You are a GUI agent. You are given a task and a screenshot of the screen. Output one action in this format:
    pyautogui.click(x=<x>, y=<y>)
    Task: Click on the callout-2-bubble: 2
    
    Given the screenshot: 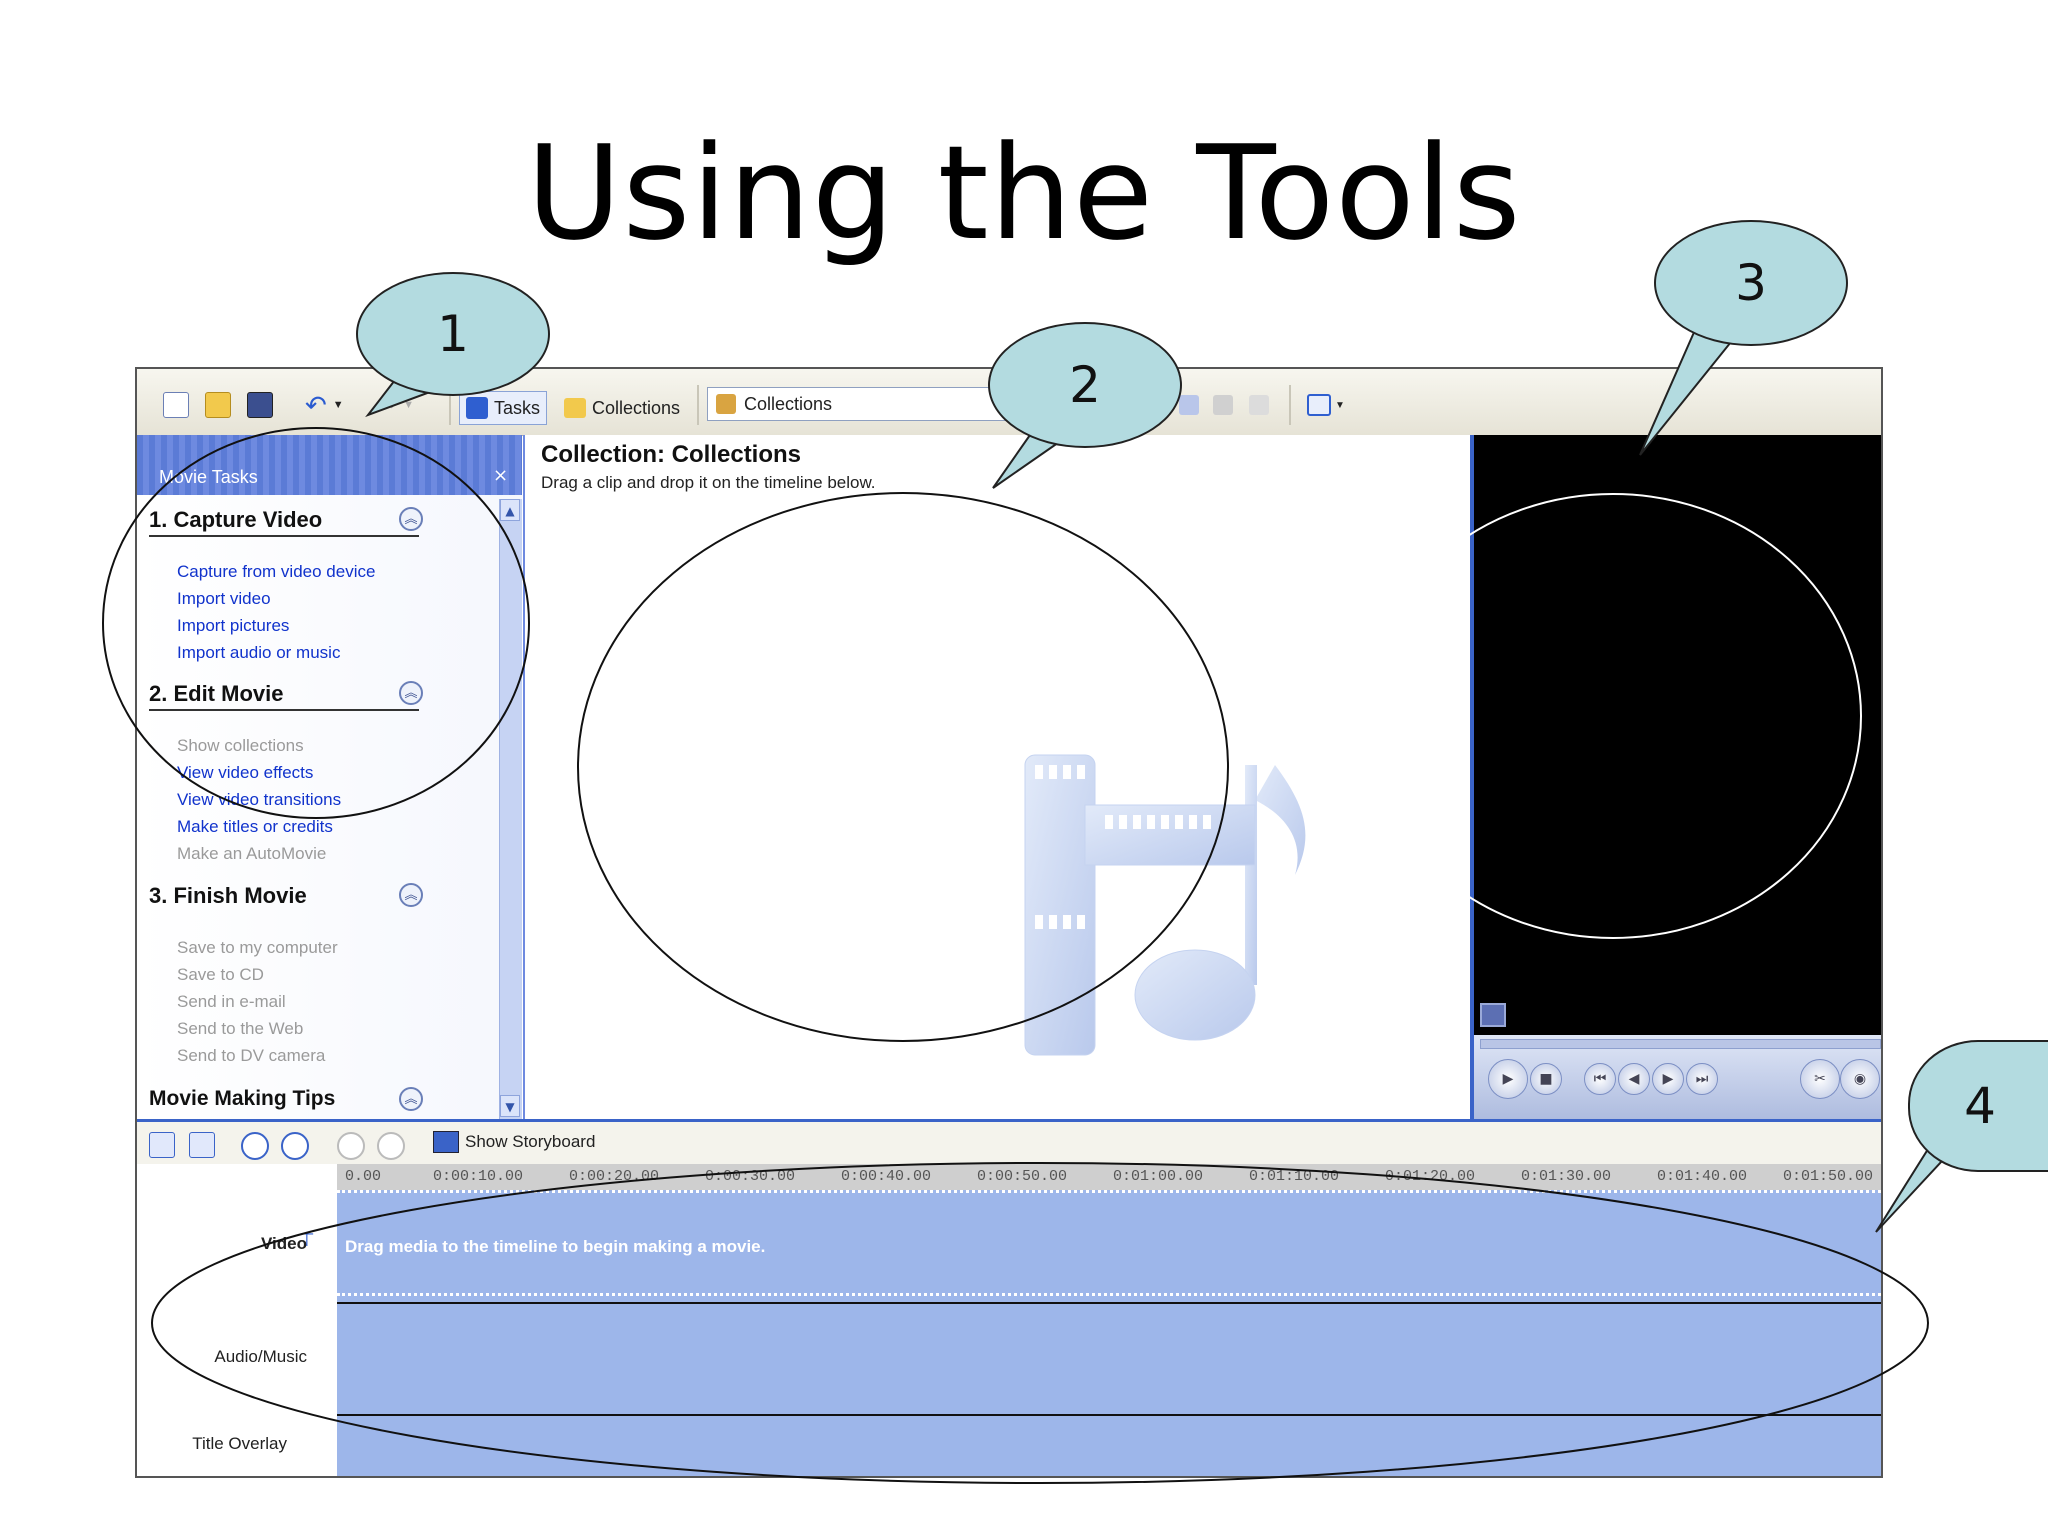 What is the action you would take?
    pyautogui.click(x=1085, y=385)
    